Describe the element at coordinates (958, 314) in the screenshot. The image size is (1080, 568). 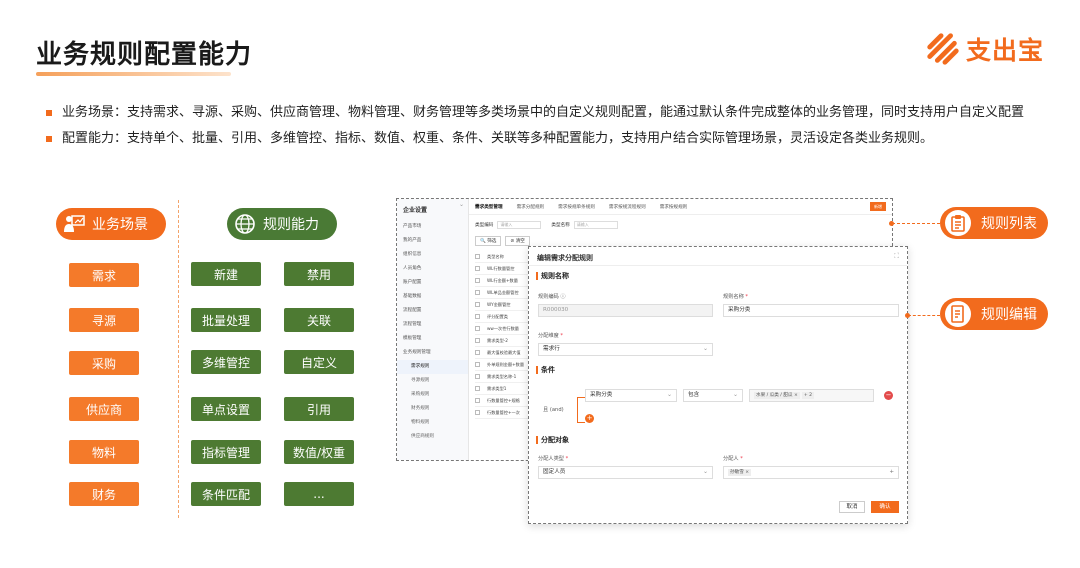
I see `document-edit-icon` at that location.